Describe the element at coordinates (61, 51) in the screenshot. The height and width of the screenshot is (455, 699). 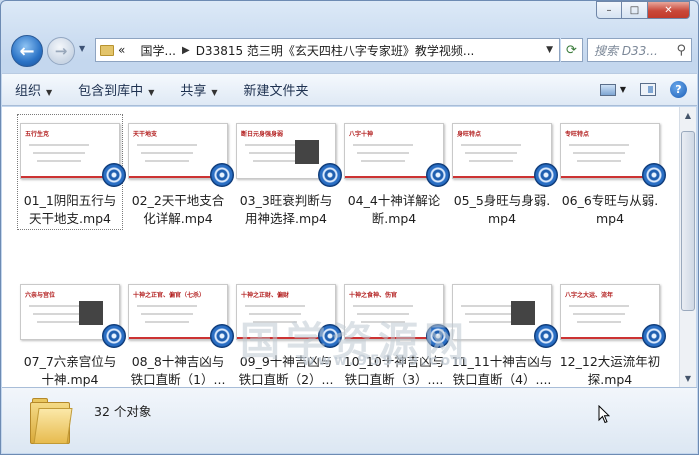
I see `forward-button: →` at that location.